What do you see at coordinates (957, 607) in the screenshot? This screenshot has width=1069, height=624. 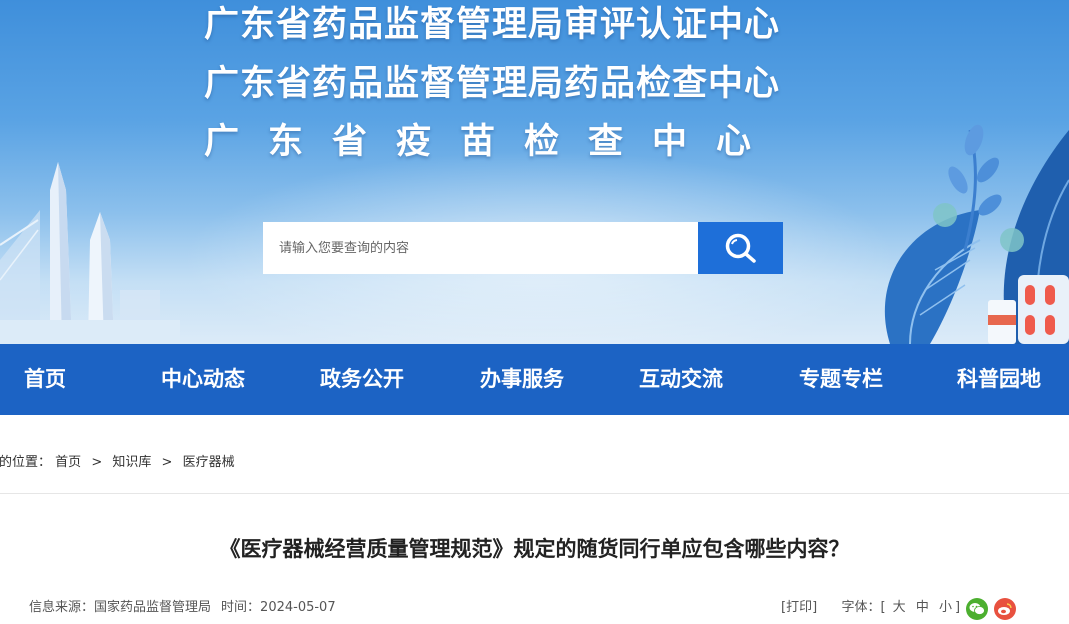 I see `font-size-close: ]` at bounding box center [957, 607].